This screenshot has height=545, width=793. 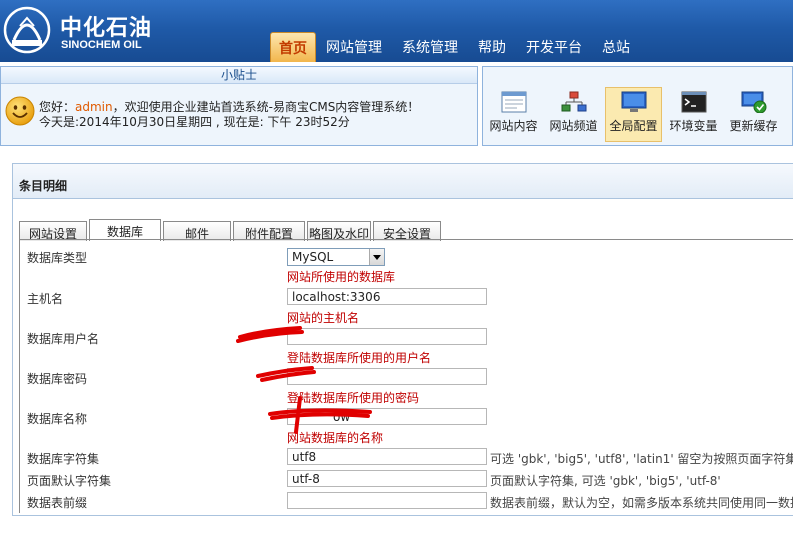 I want to click on page-charset-label: 页面默认字符集, so click(x=69, y=481).